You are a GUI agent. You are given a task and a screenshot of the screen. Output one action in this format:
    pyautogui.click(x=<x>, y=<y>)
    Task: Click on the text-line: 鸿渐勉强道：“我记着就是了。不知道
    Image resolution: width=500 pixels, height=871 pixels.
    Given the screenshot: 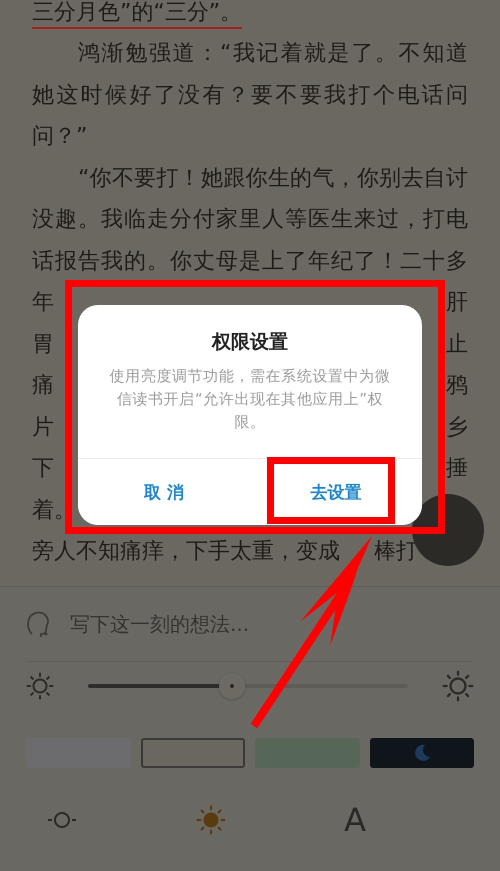 What is the action you would take?
    pyautogui.click(x=273, y=54)
    